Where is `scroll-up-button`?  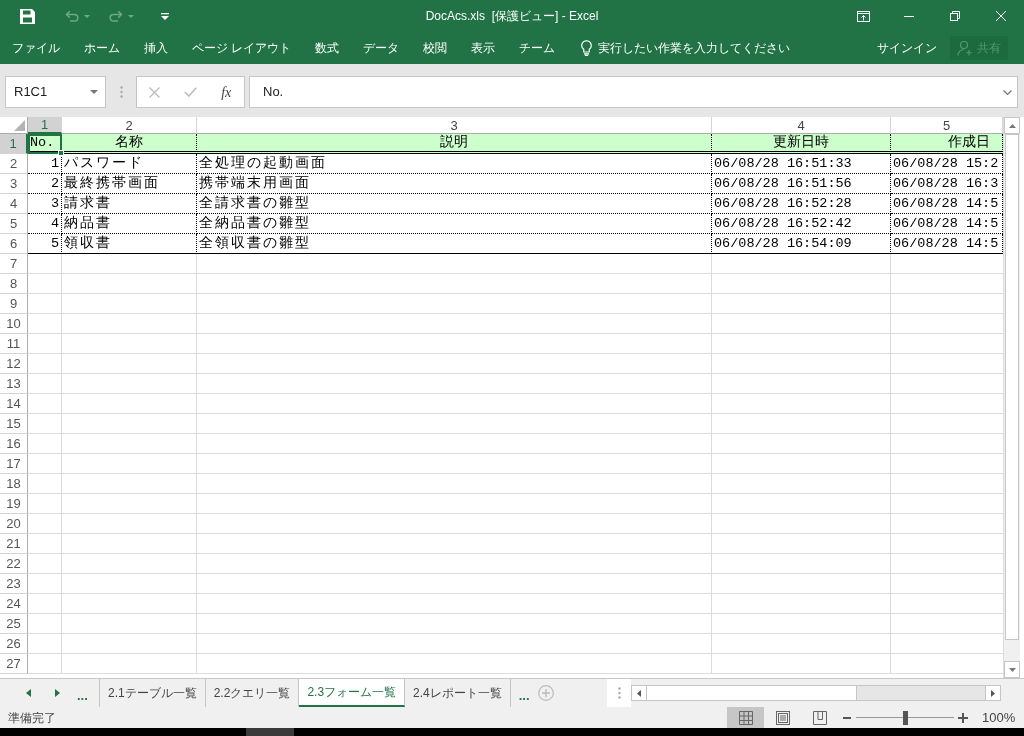
scroll-up-button is located at coordinates (1012, 125).